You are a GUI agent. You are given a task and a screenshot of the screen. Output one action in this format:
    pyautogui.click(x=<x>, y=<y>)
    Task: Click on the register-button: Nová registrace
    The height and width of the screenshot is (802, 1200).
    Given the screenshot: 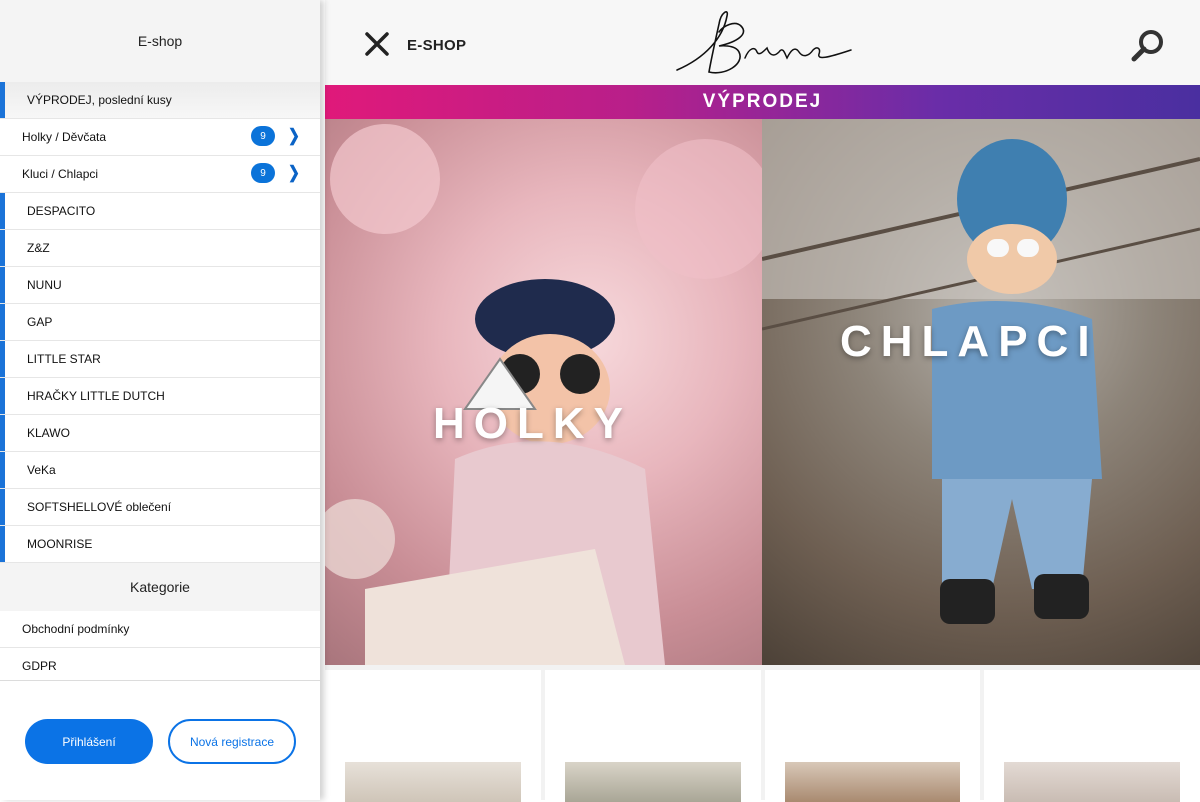 What is the action you would take?
    pyautogui.click(x=232, y=741)
    